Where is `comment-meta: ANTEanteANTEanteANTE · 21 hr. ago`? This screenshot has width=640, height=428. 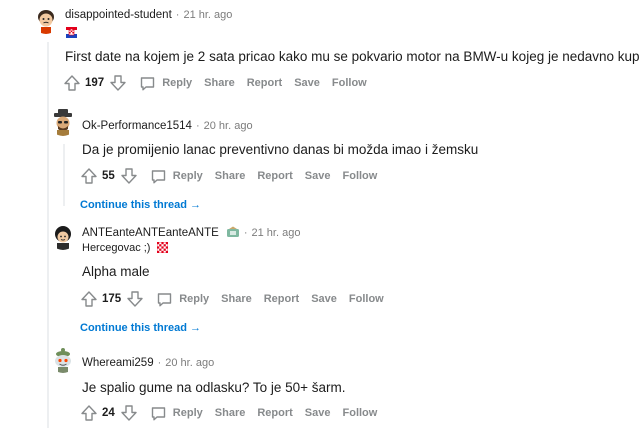
comment-meta: ANTEanteANTEanteANTE · 21 hr. ago is located at coordinates (191, 233).